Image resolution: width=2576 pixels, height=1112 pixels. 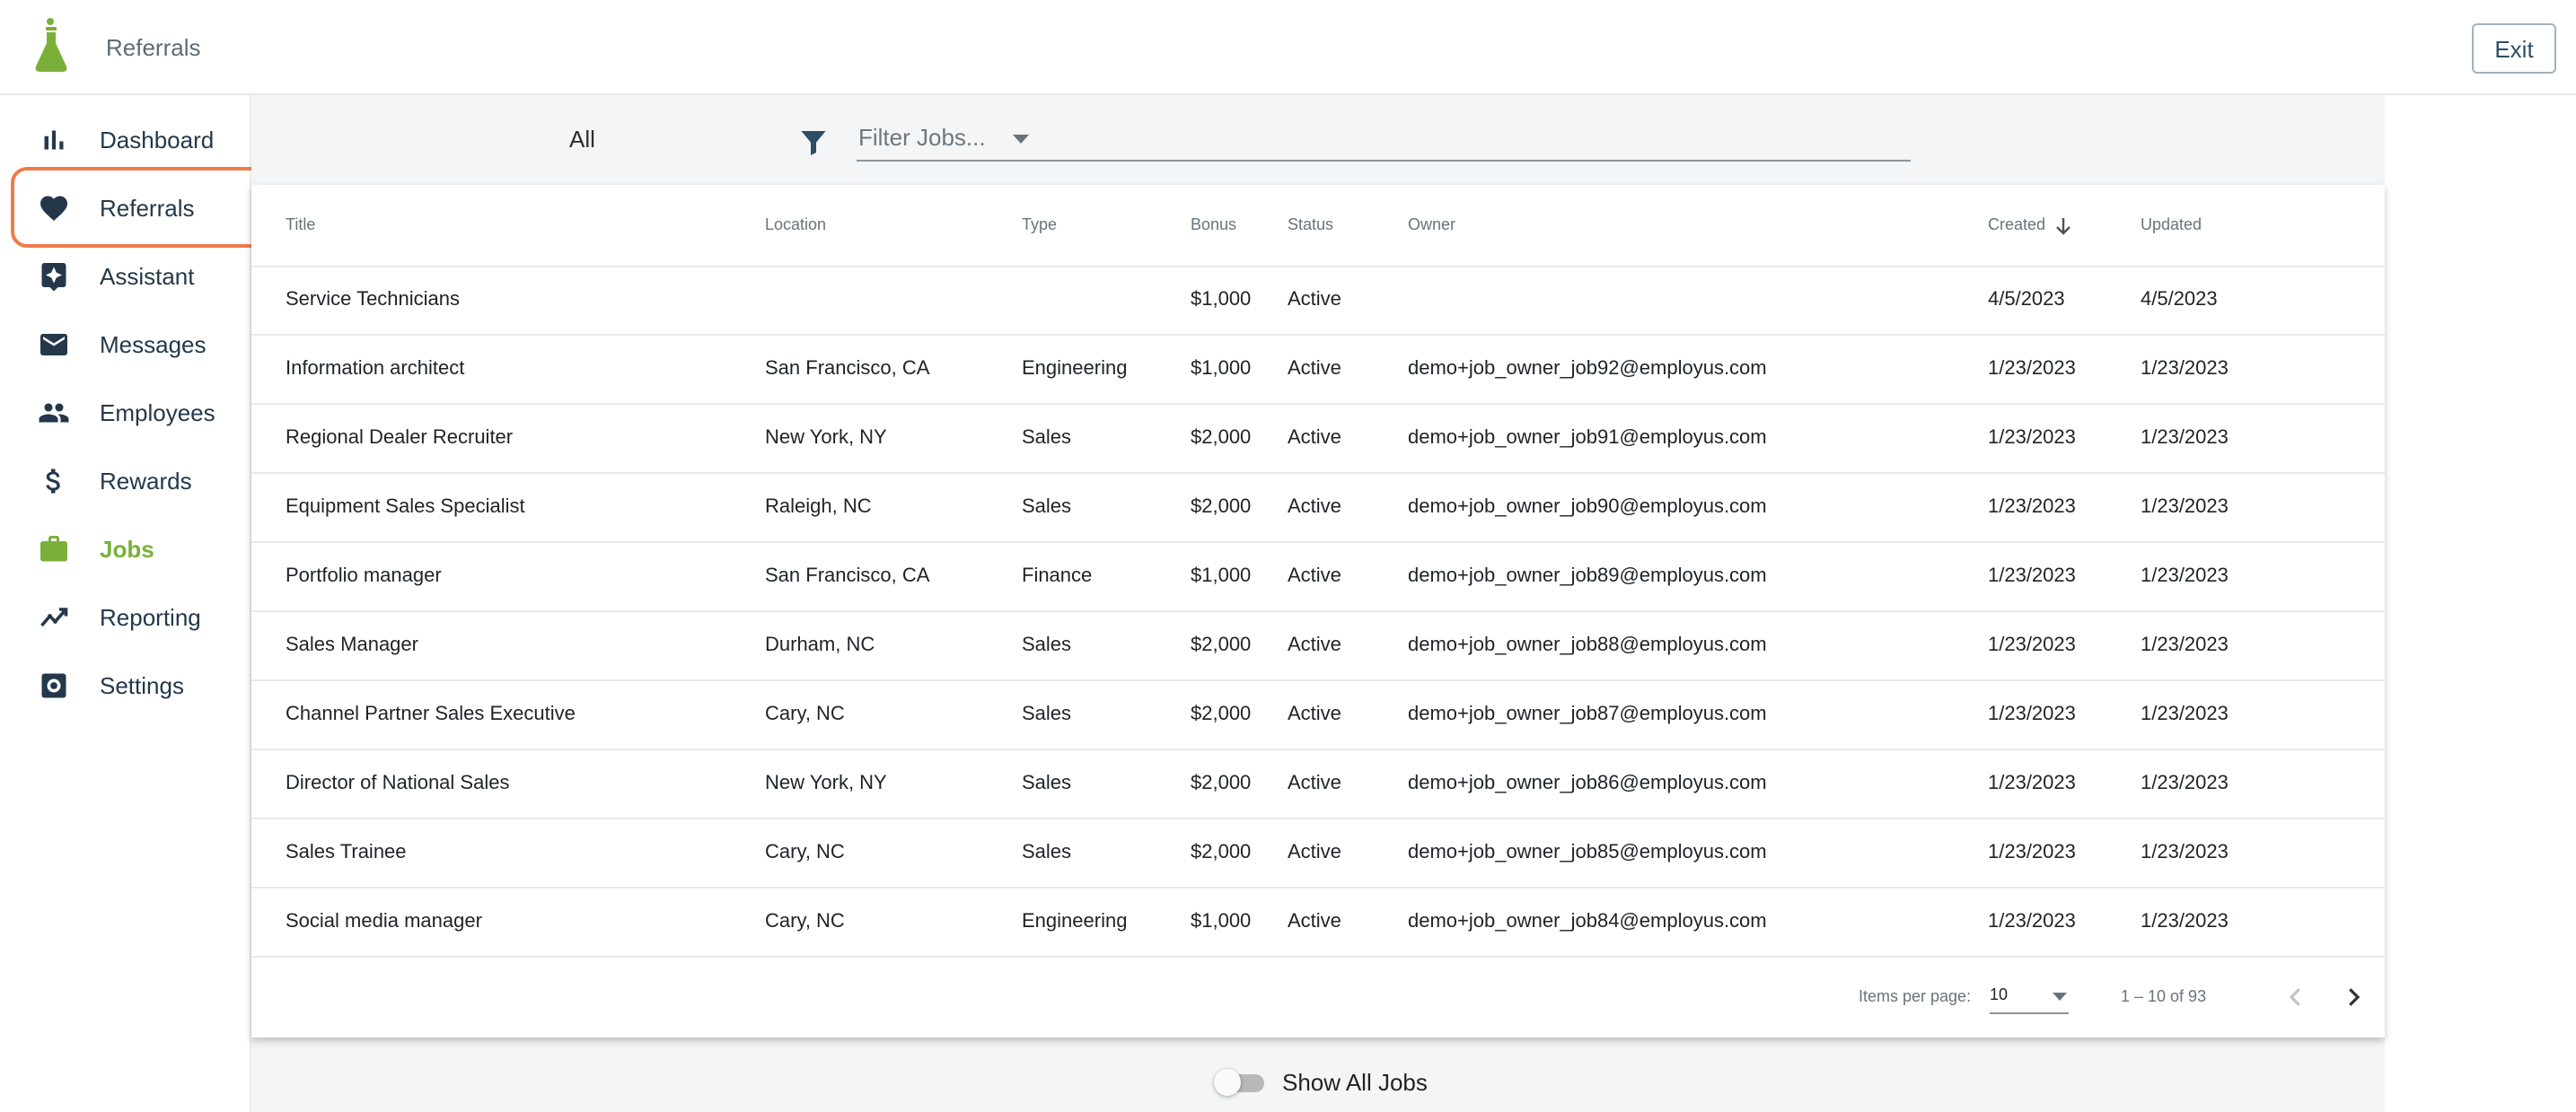 I want to click on cell-type: Finance, so click(x=1057, y=575).